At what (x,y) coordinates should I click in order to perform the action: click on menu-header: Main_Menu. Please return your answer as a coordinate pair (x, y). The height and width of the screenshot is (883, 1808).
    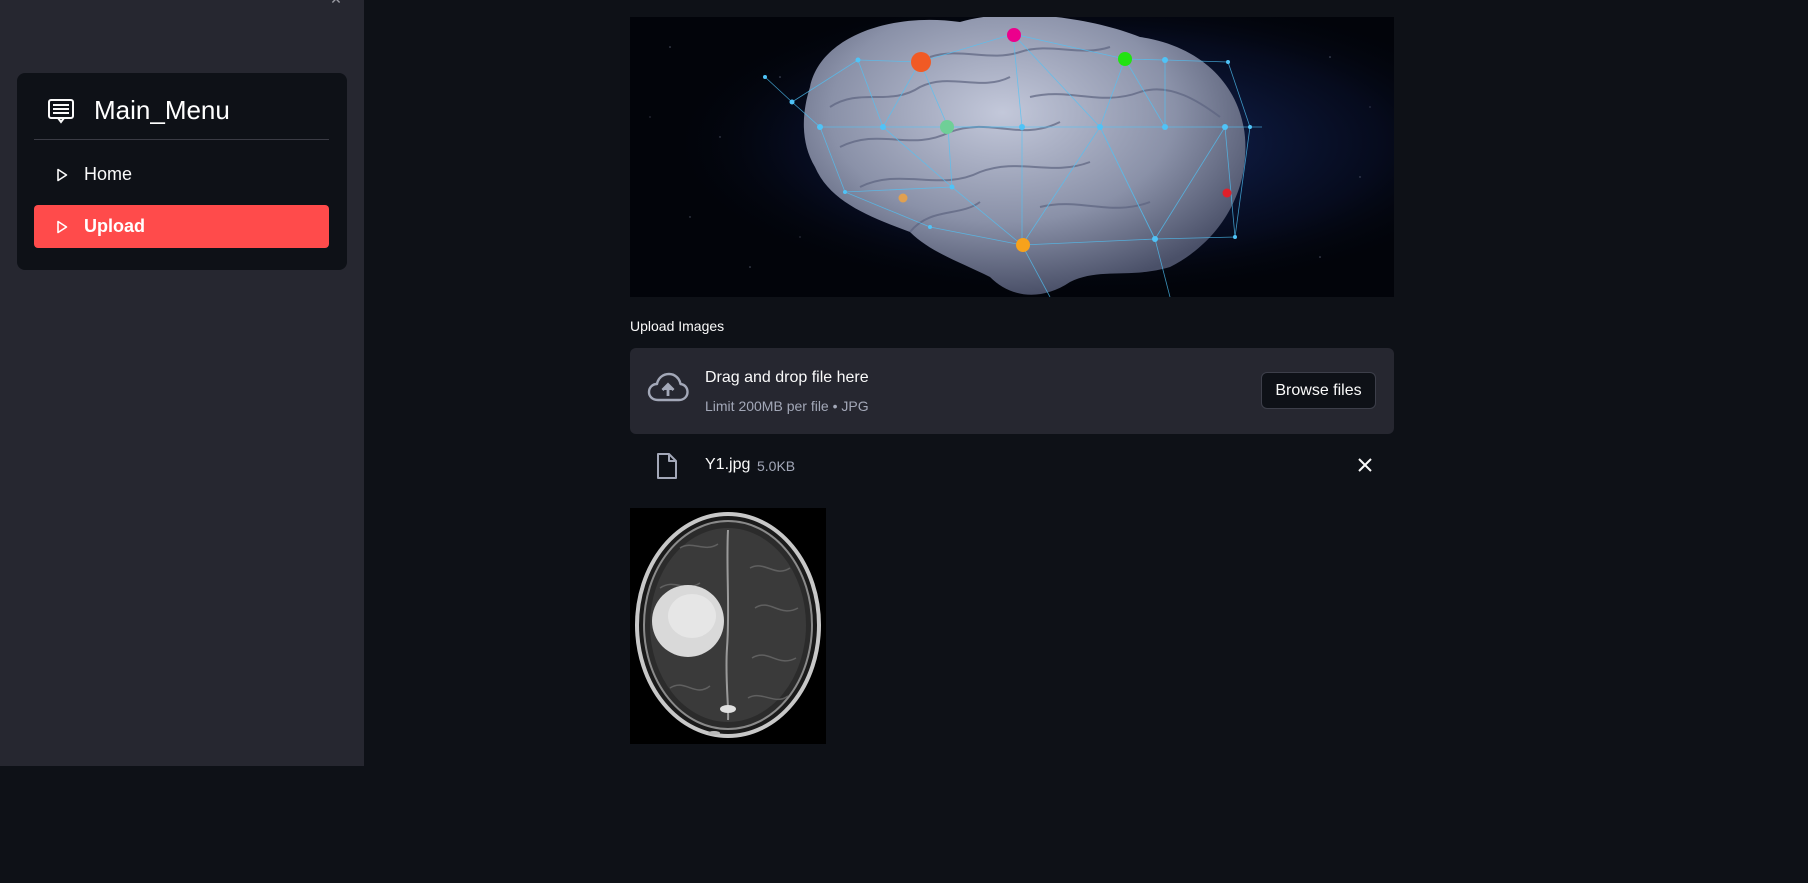
    Looking at the image, I should click on (181, 115).